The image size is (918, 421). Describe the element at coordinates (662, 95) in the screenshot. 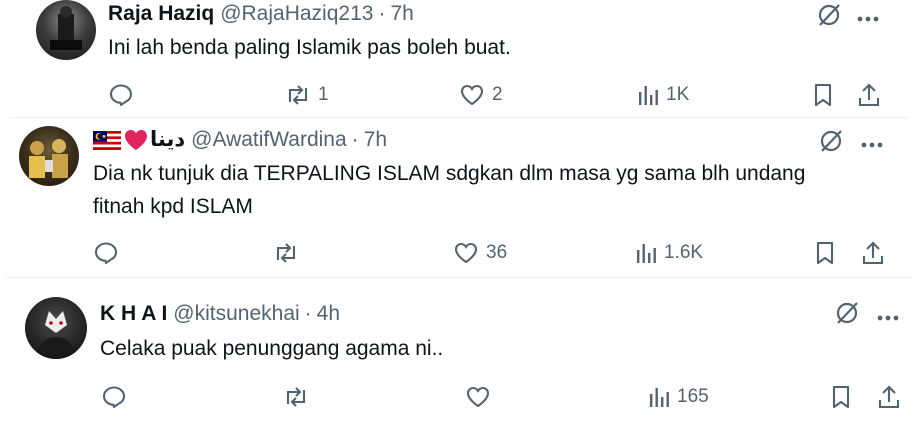

I see `views-button: 1K` at that location.